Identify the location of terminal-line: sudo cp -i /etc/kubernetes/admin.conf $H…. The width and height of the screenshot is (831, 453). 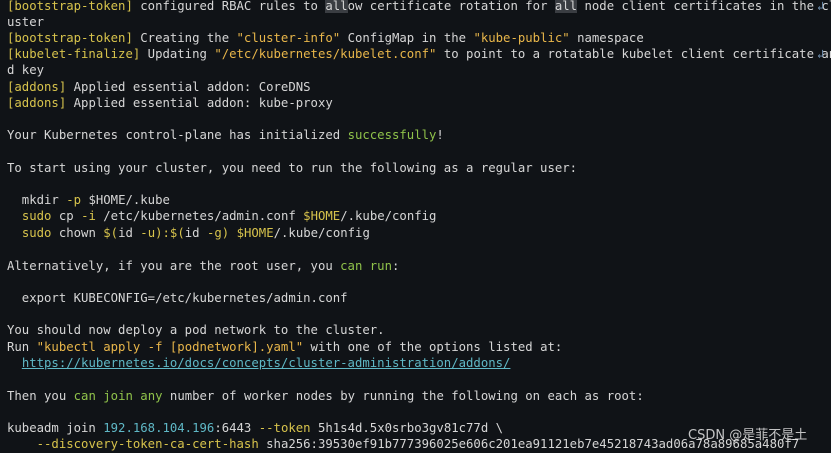
(229, 216).